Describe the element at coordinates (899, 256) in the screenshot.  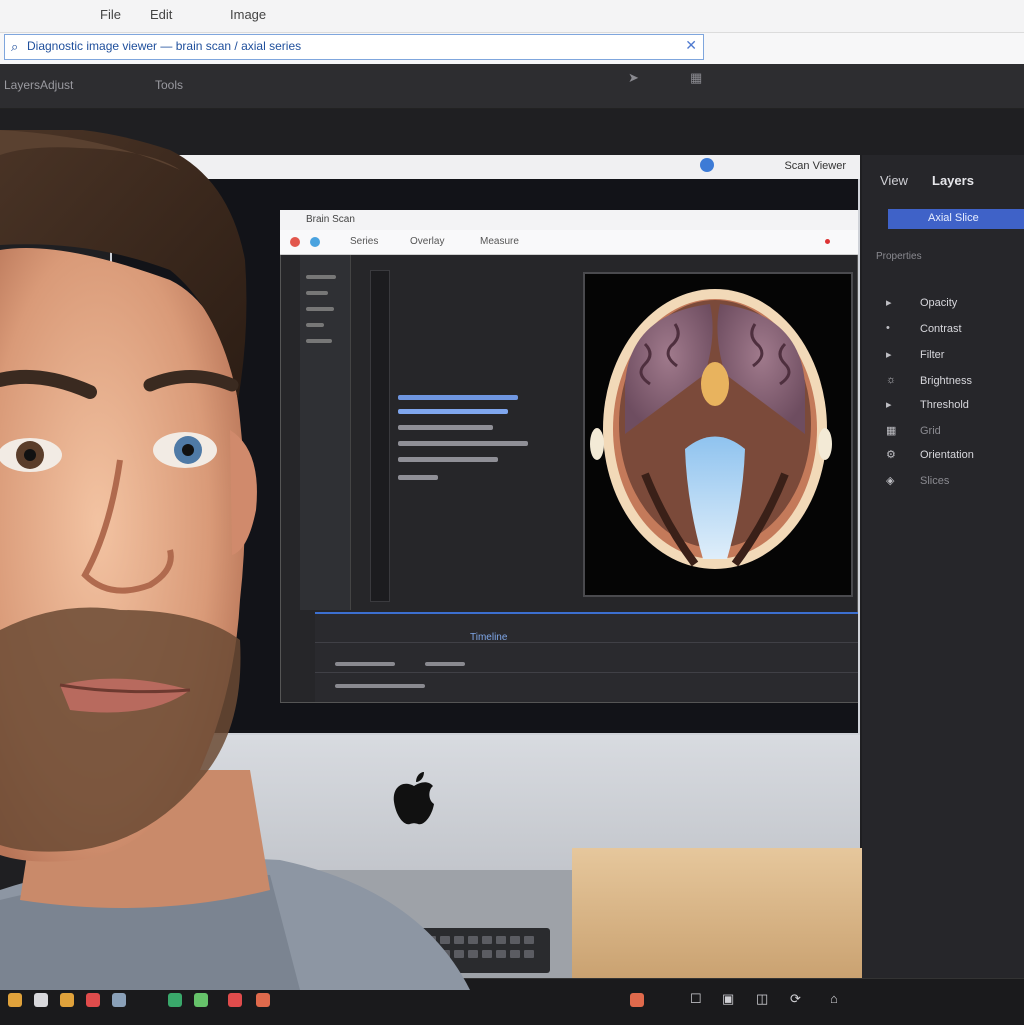
I see `panel-subheader: Properties` at that location.